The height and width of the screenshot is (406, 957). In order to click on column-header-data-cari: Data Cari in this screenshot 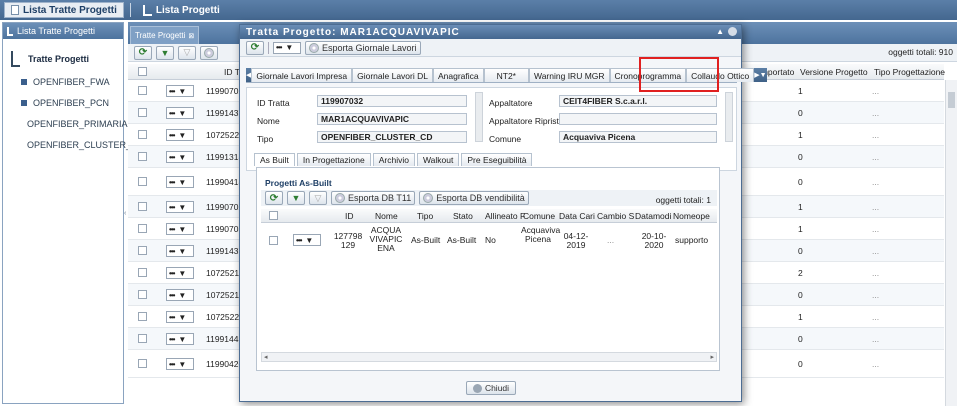, I will do `click(577, 216)`.